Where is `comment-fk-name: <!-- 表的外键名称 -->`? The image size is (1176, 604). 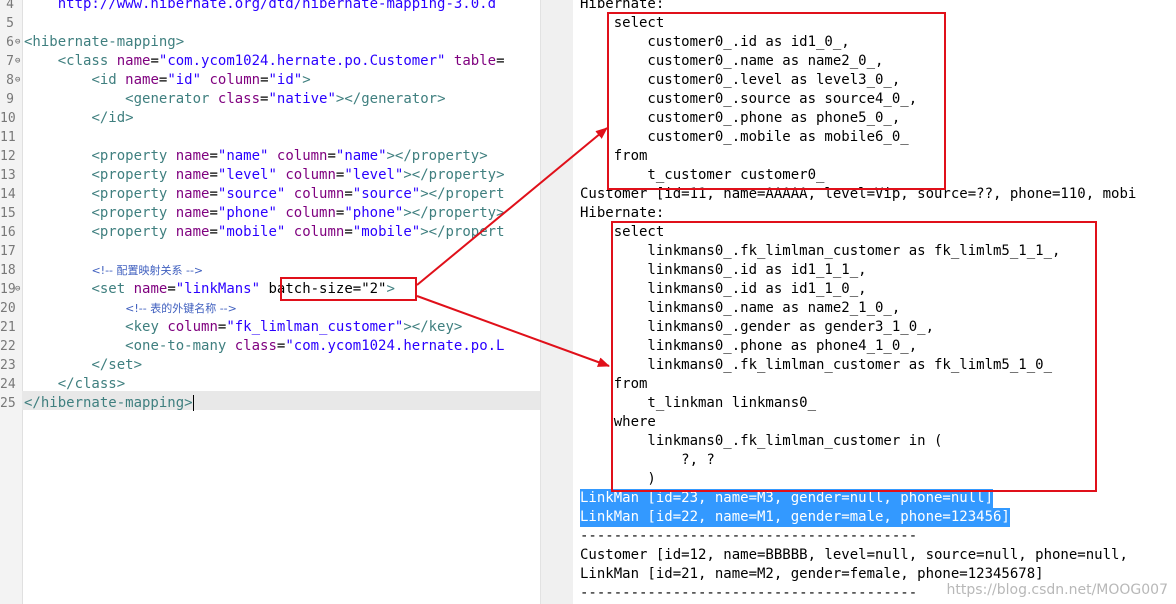
comment-fk-name: <!-- 表的外键名称 --> is located at coordinates (181, 308).